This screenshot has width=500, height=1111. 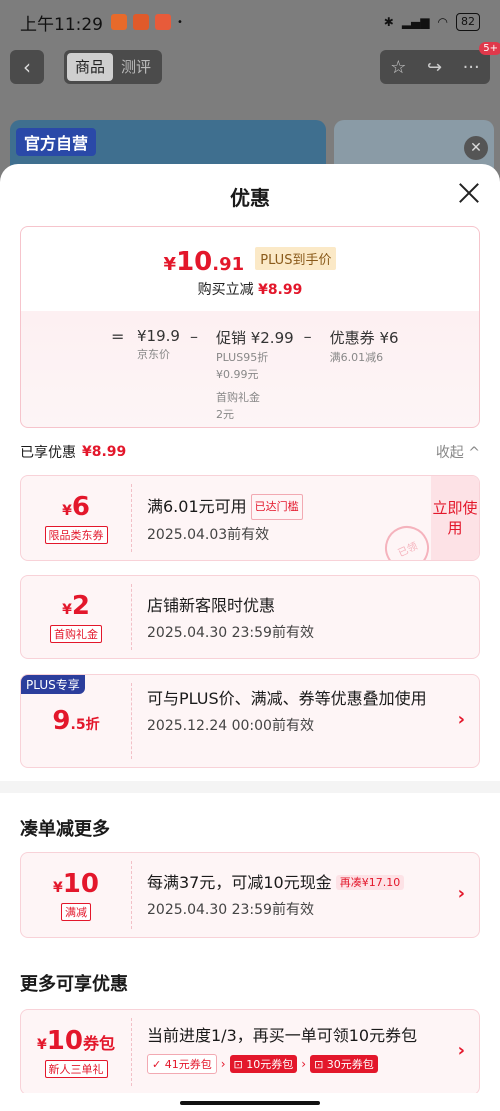 What do you see at coordinates (282, 1035) in the screenshot?
I see `pack-progress: 当前进度1/3，再买一单可领10元券包` at bounding box center [282, 1035].